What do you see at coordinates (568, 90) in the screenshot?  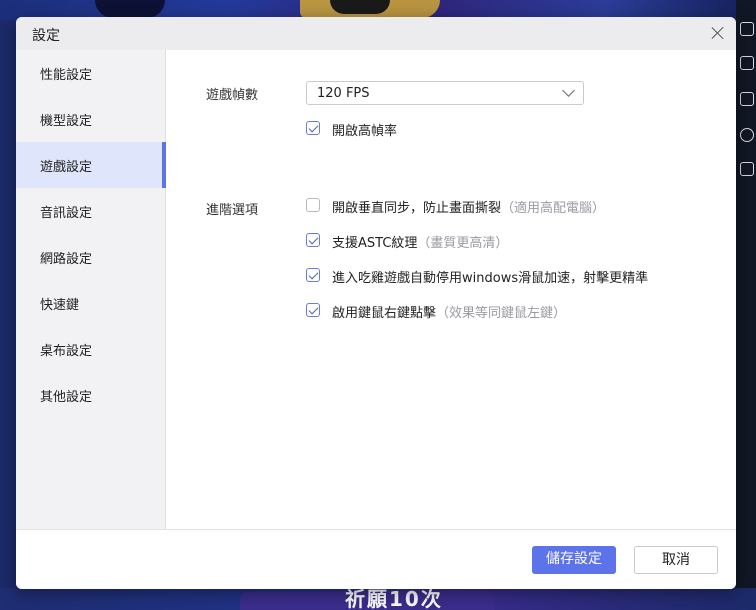 I see `chevron-down-icon` at bounding box center [568, 90].